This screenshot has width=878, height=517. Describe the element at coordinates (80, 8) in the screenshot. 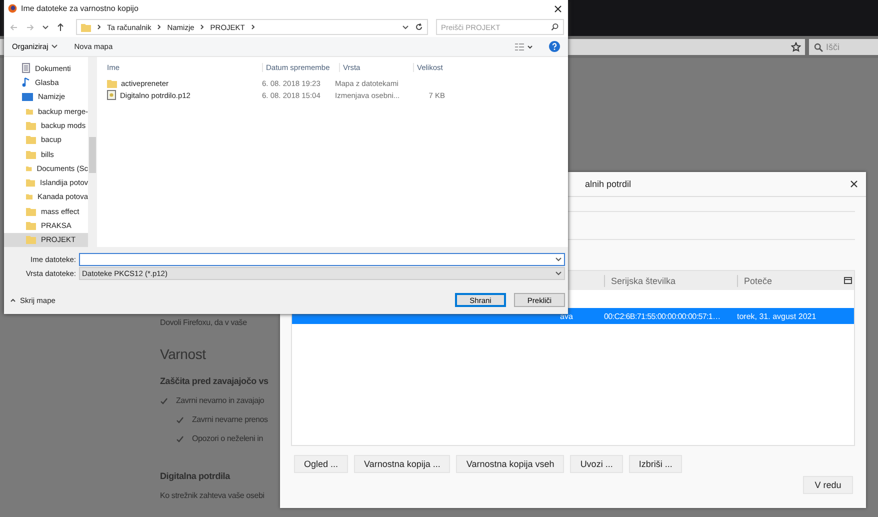

I see `window-title: Ime datoteke za varnostno kopijo` at that location.